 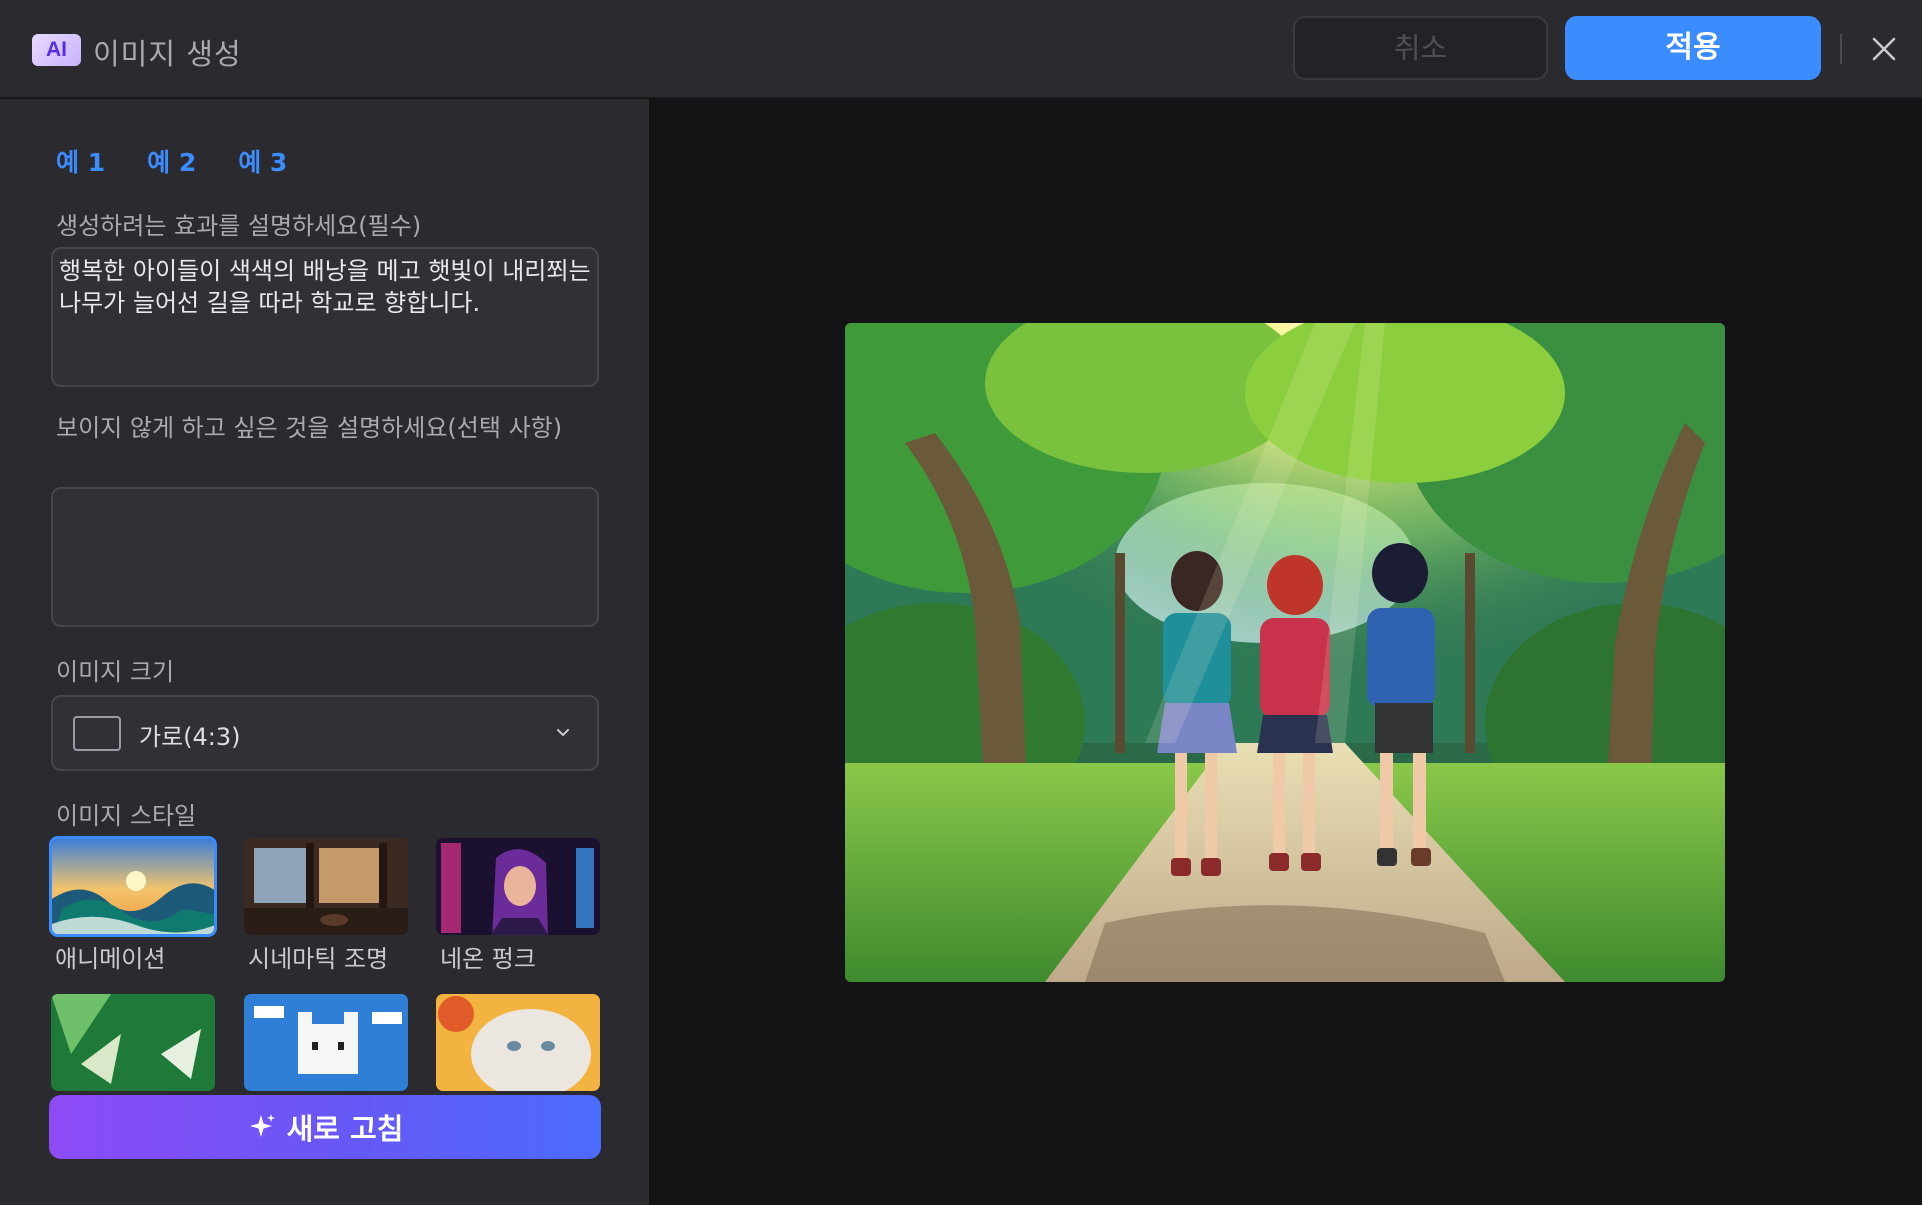 I want to click on example-tabs: 예 1 예 2 예 3, so click(x=171, y=161).